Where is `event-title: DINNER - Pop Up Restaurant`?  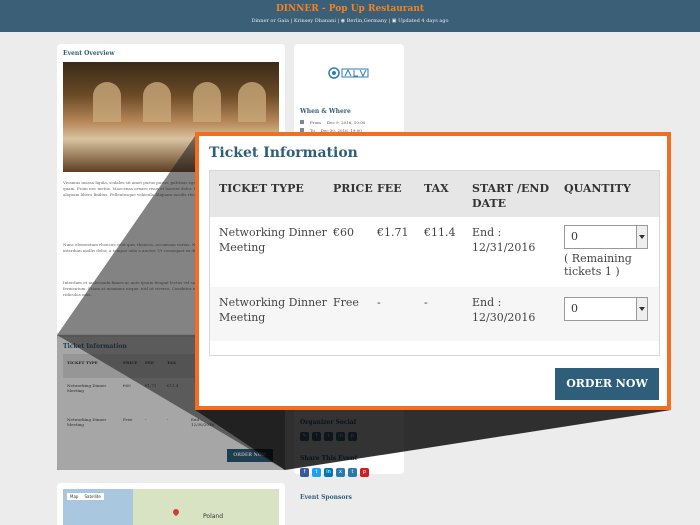
event-title: DINNER - Pop Up Restaurant is located at coordinates (350, 9).